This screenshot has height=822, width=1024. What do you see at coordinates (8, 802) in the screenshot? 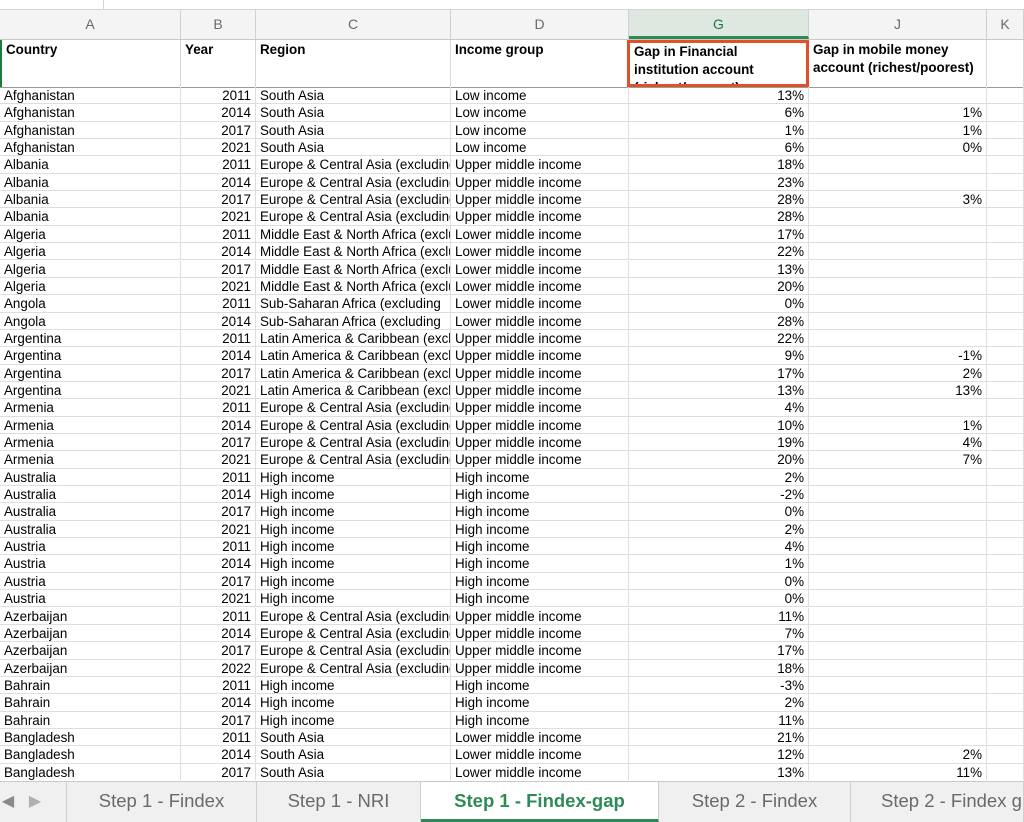
I see `prev-sheet-arrow-icon: ◀` at bounding box center [8, 802].